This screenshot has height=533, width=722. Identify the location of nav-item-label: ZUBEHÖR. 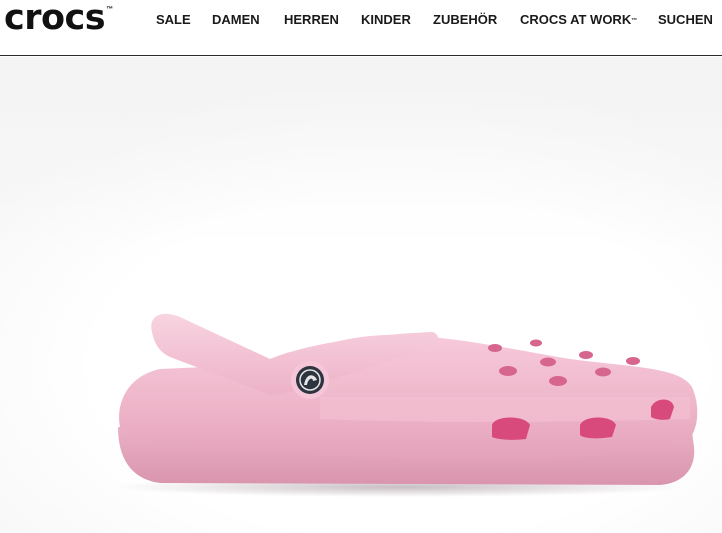
(465, 19).